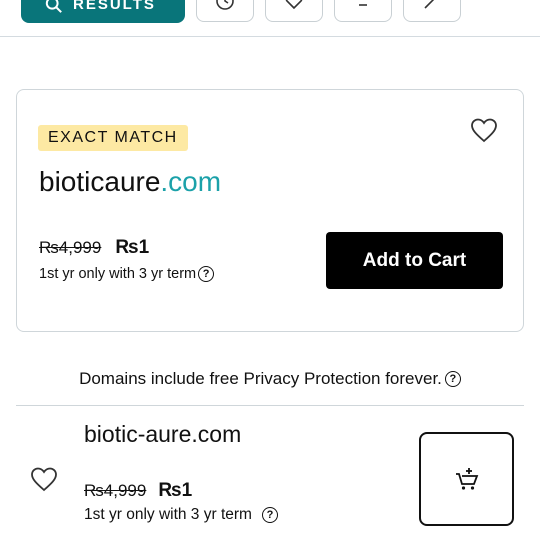  What do you see at coordinates (294, 11) in the screenshot?
I see `favorites-button` at bounding box center [294, 11].